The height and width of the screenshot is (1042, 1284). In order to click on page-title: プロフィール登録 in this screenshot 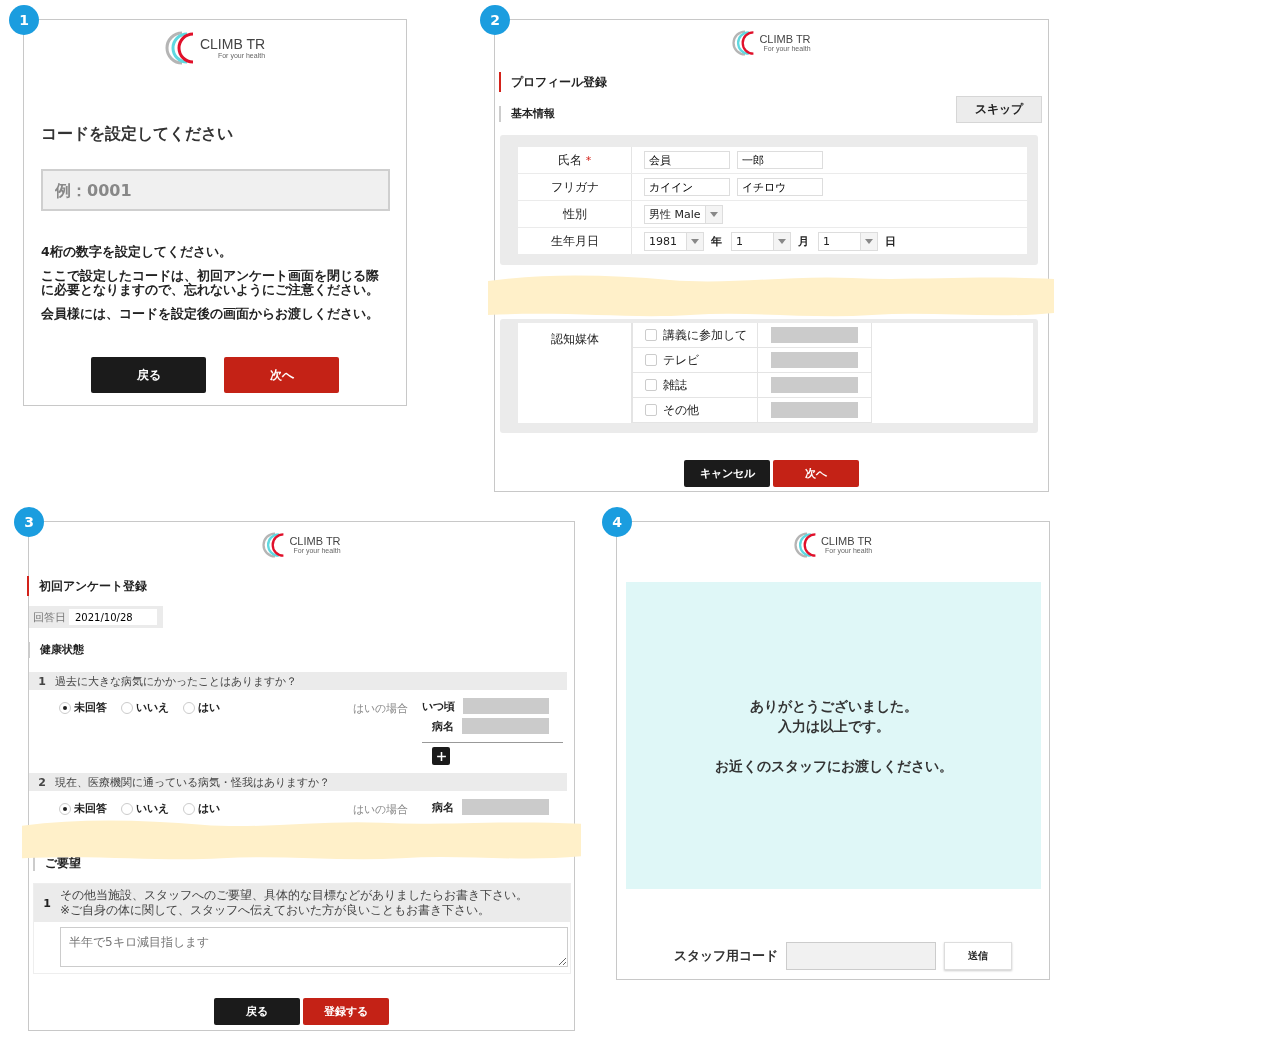, I will do `click(553, 82)`.